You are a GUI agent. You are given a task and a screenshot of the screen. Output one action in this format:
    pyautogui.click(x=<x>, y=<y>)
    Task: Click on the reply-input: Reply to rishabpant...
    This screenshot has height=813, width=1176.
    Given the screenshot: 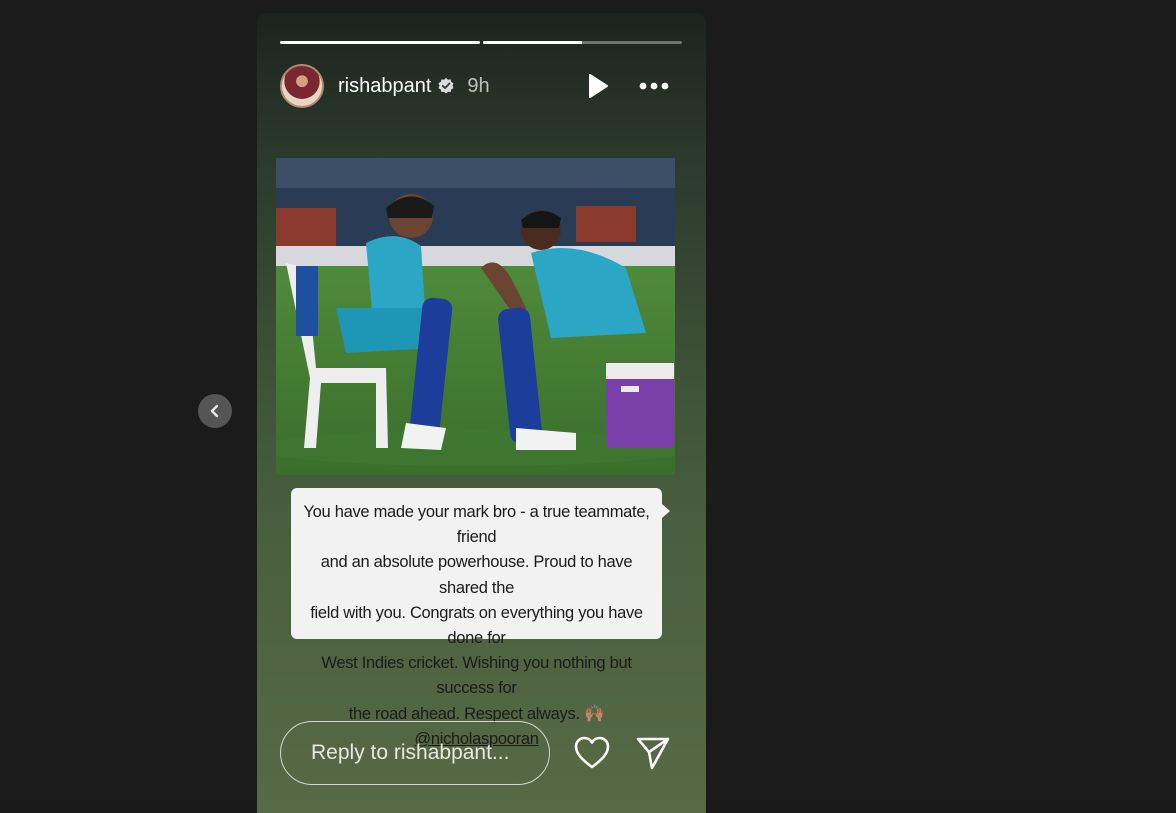 What is the action you would take?
    pyautogui.click(x=415, y=753)
    